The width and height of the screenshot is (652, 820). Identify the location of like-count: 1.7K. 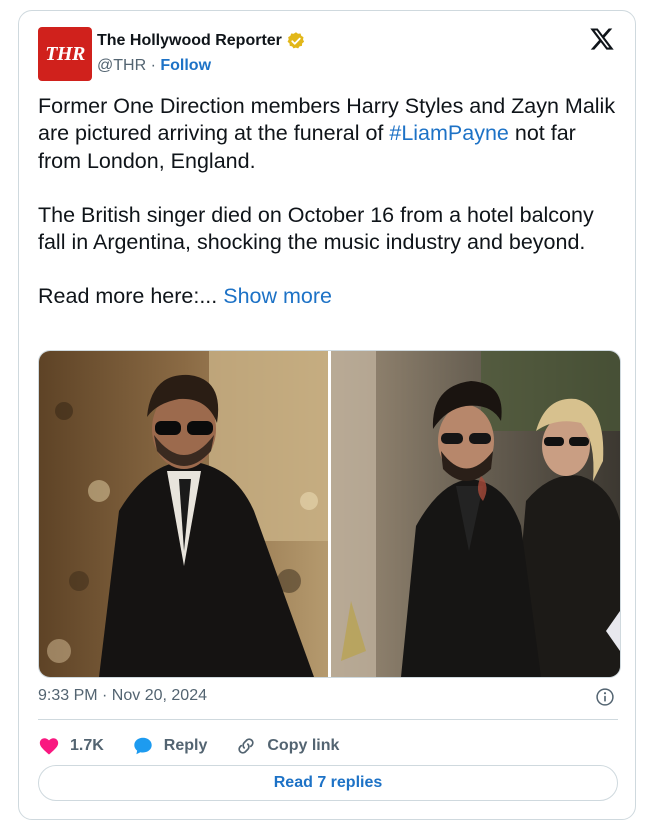
(87, 745).